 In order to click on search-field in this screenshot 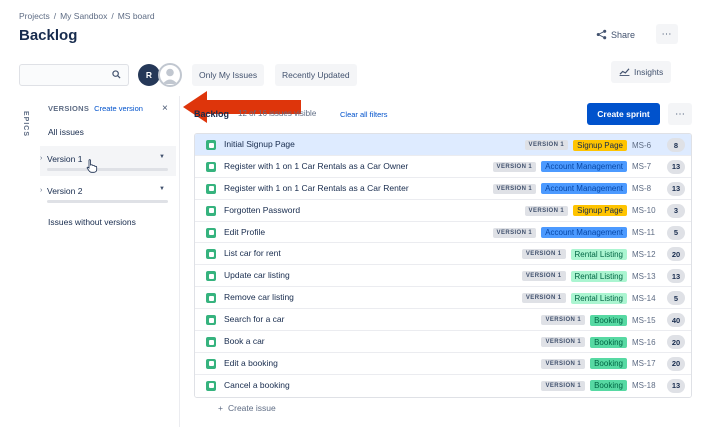, I will do `click(74, 75)`.